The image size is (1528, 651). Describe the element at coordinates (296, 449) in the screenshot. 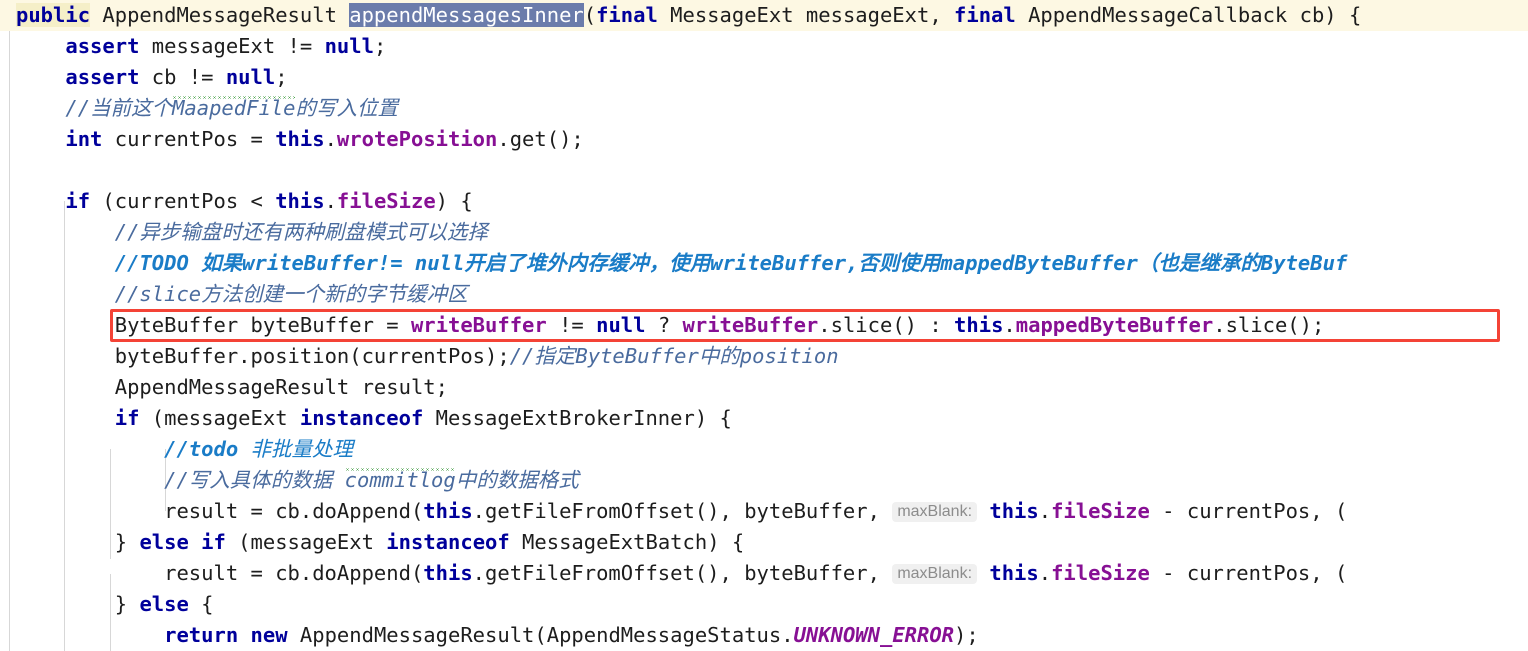

I see `code-comment: 非批量处理` at that location.